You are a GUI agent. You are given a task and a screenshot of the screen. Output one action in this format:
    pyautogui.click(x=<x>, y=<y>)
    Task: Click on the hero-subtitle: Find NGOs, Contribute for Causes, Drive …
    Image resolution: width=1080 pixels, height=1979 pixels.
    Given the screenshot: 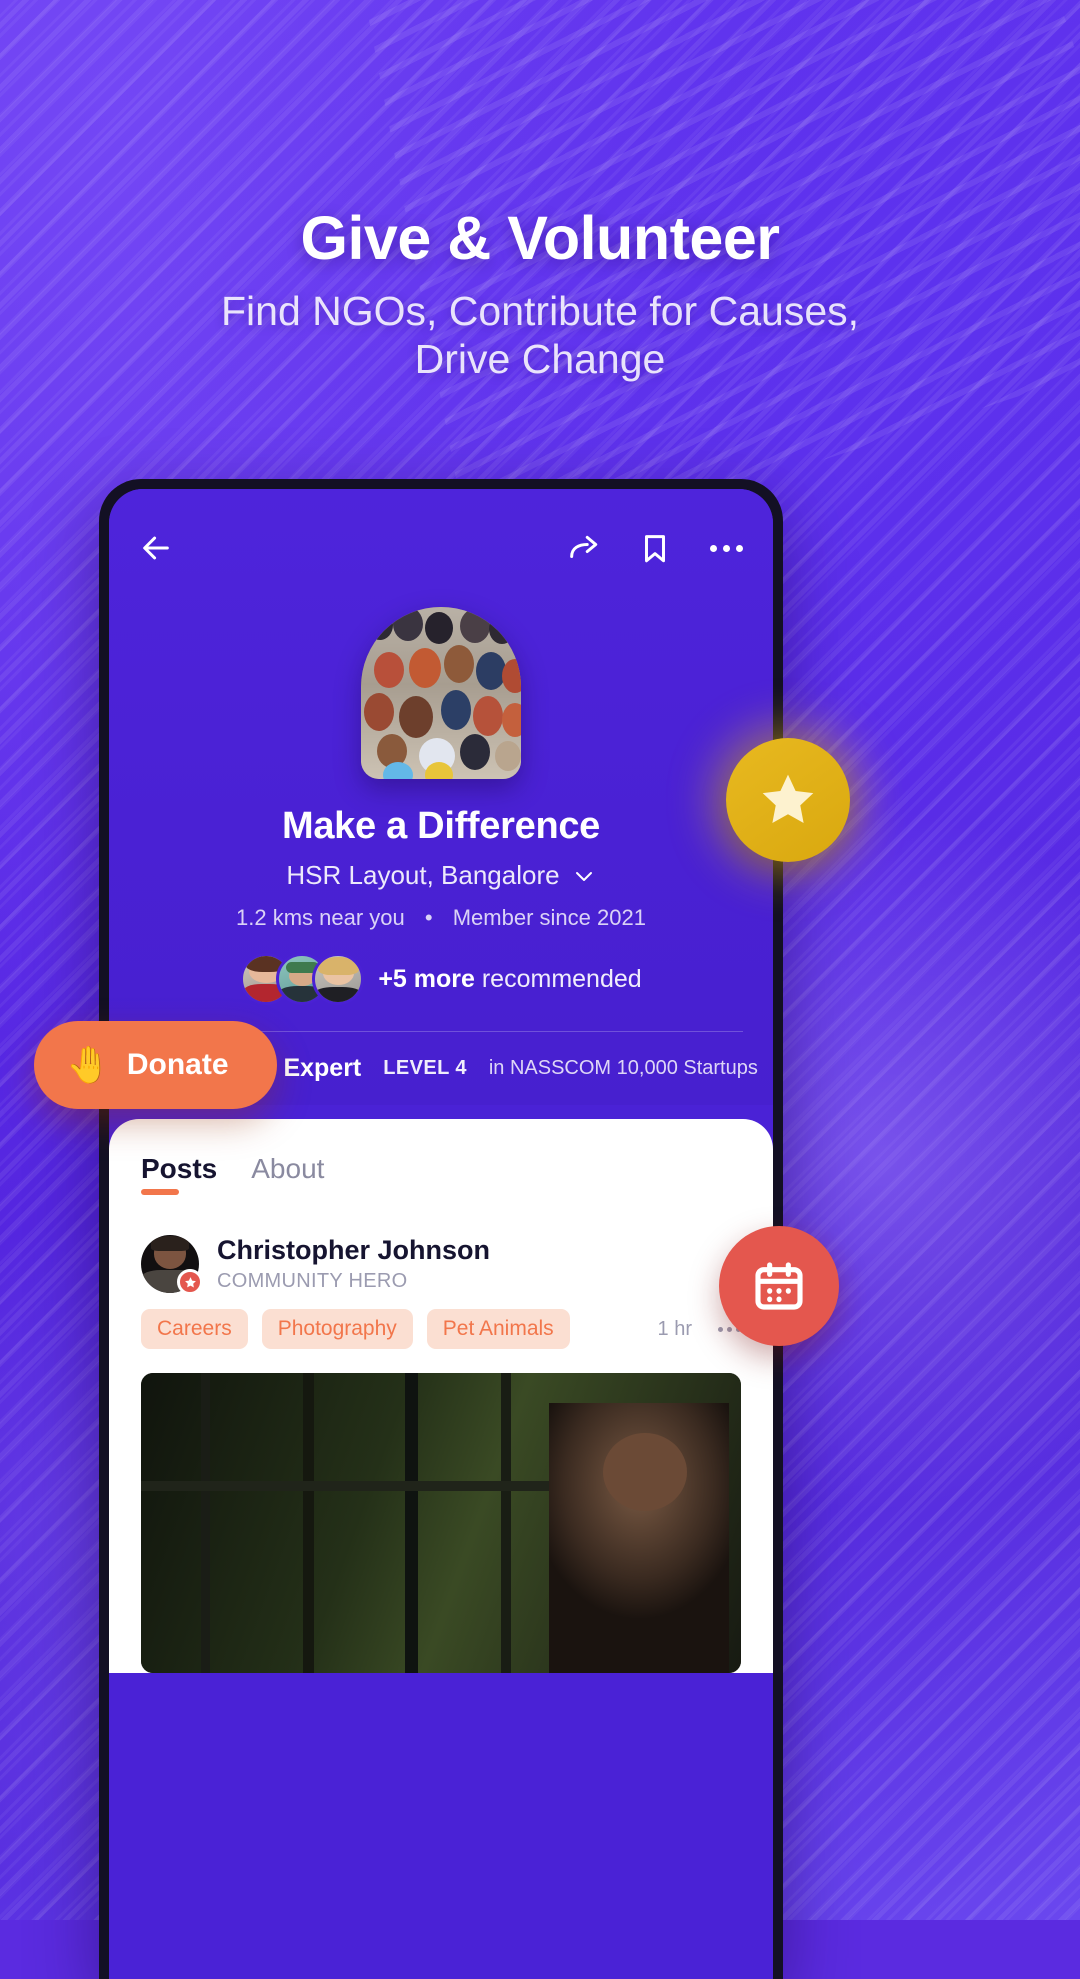 What is the action you would take?
    pyautogui.click(x=540, y=336)
    